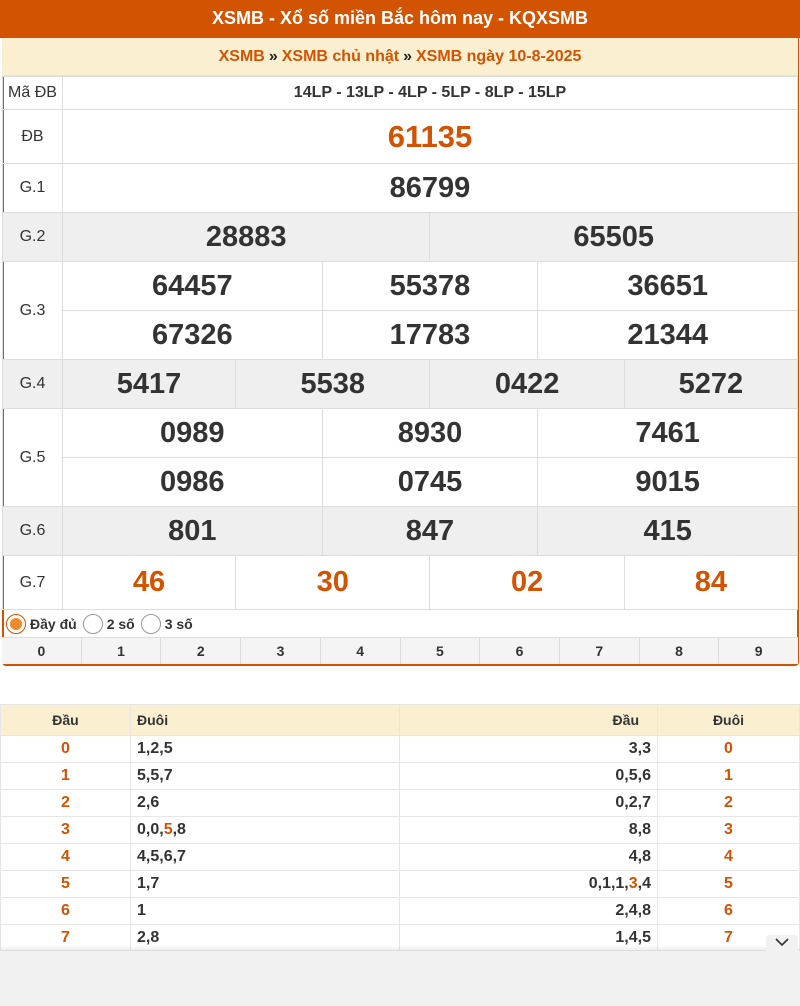 The height and width of the screenshot is (1006, 800). What do you see at coordinates (333, 383) in the screenshot?
I see `g4-number: 5538` at bounding box center [333, 383].